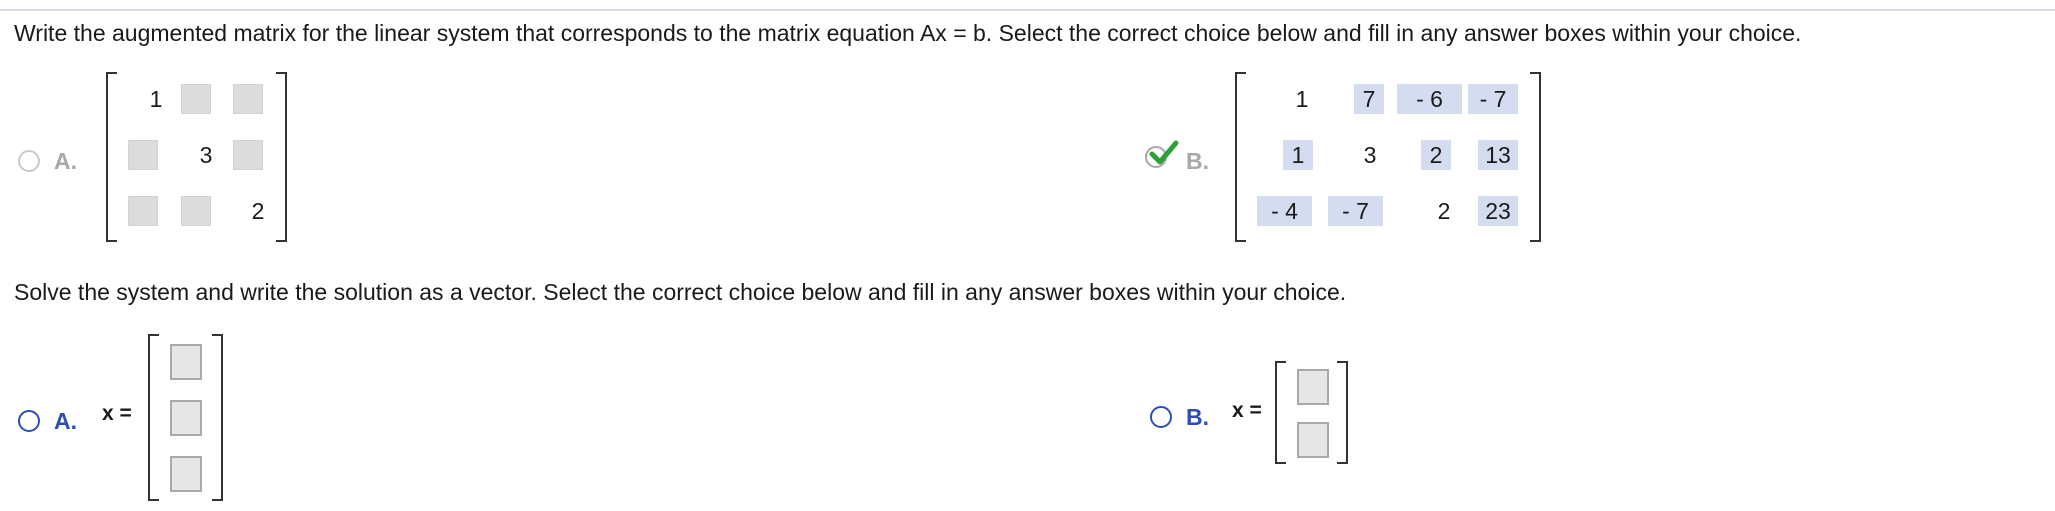 The image size is (2055, 511). What do you see at coordinates (1429, 99) in the screenshot?
I see `matrix-answer-filled: - 6` at bounding box center [1429, 99].